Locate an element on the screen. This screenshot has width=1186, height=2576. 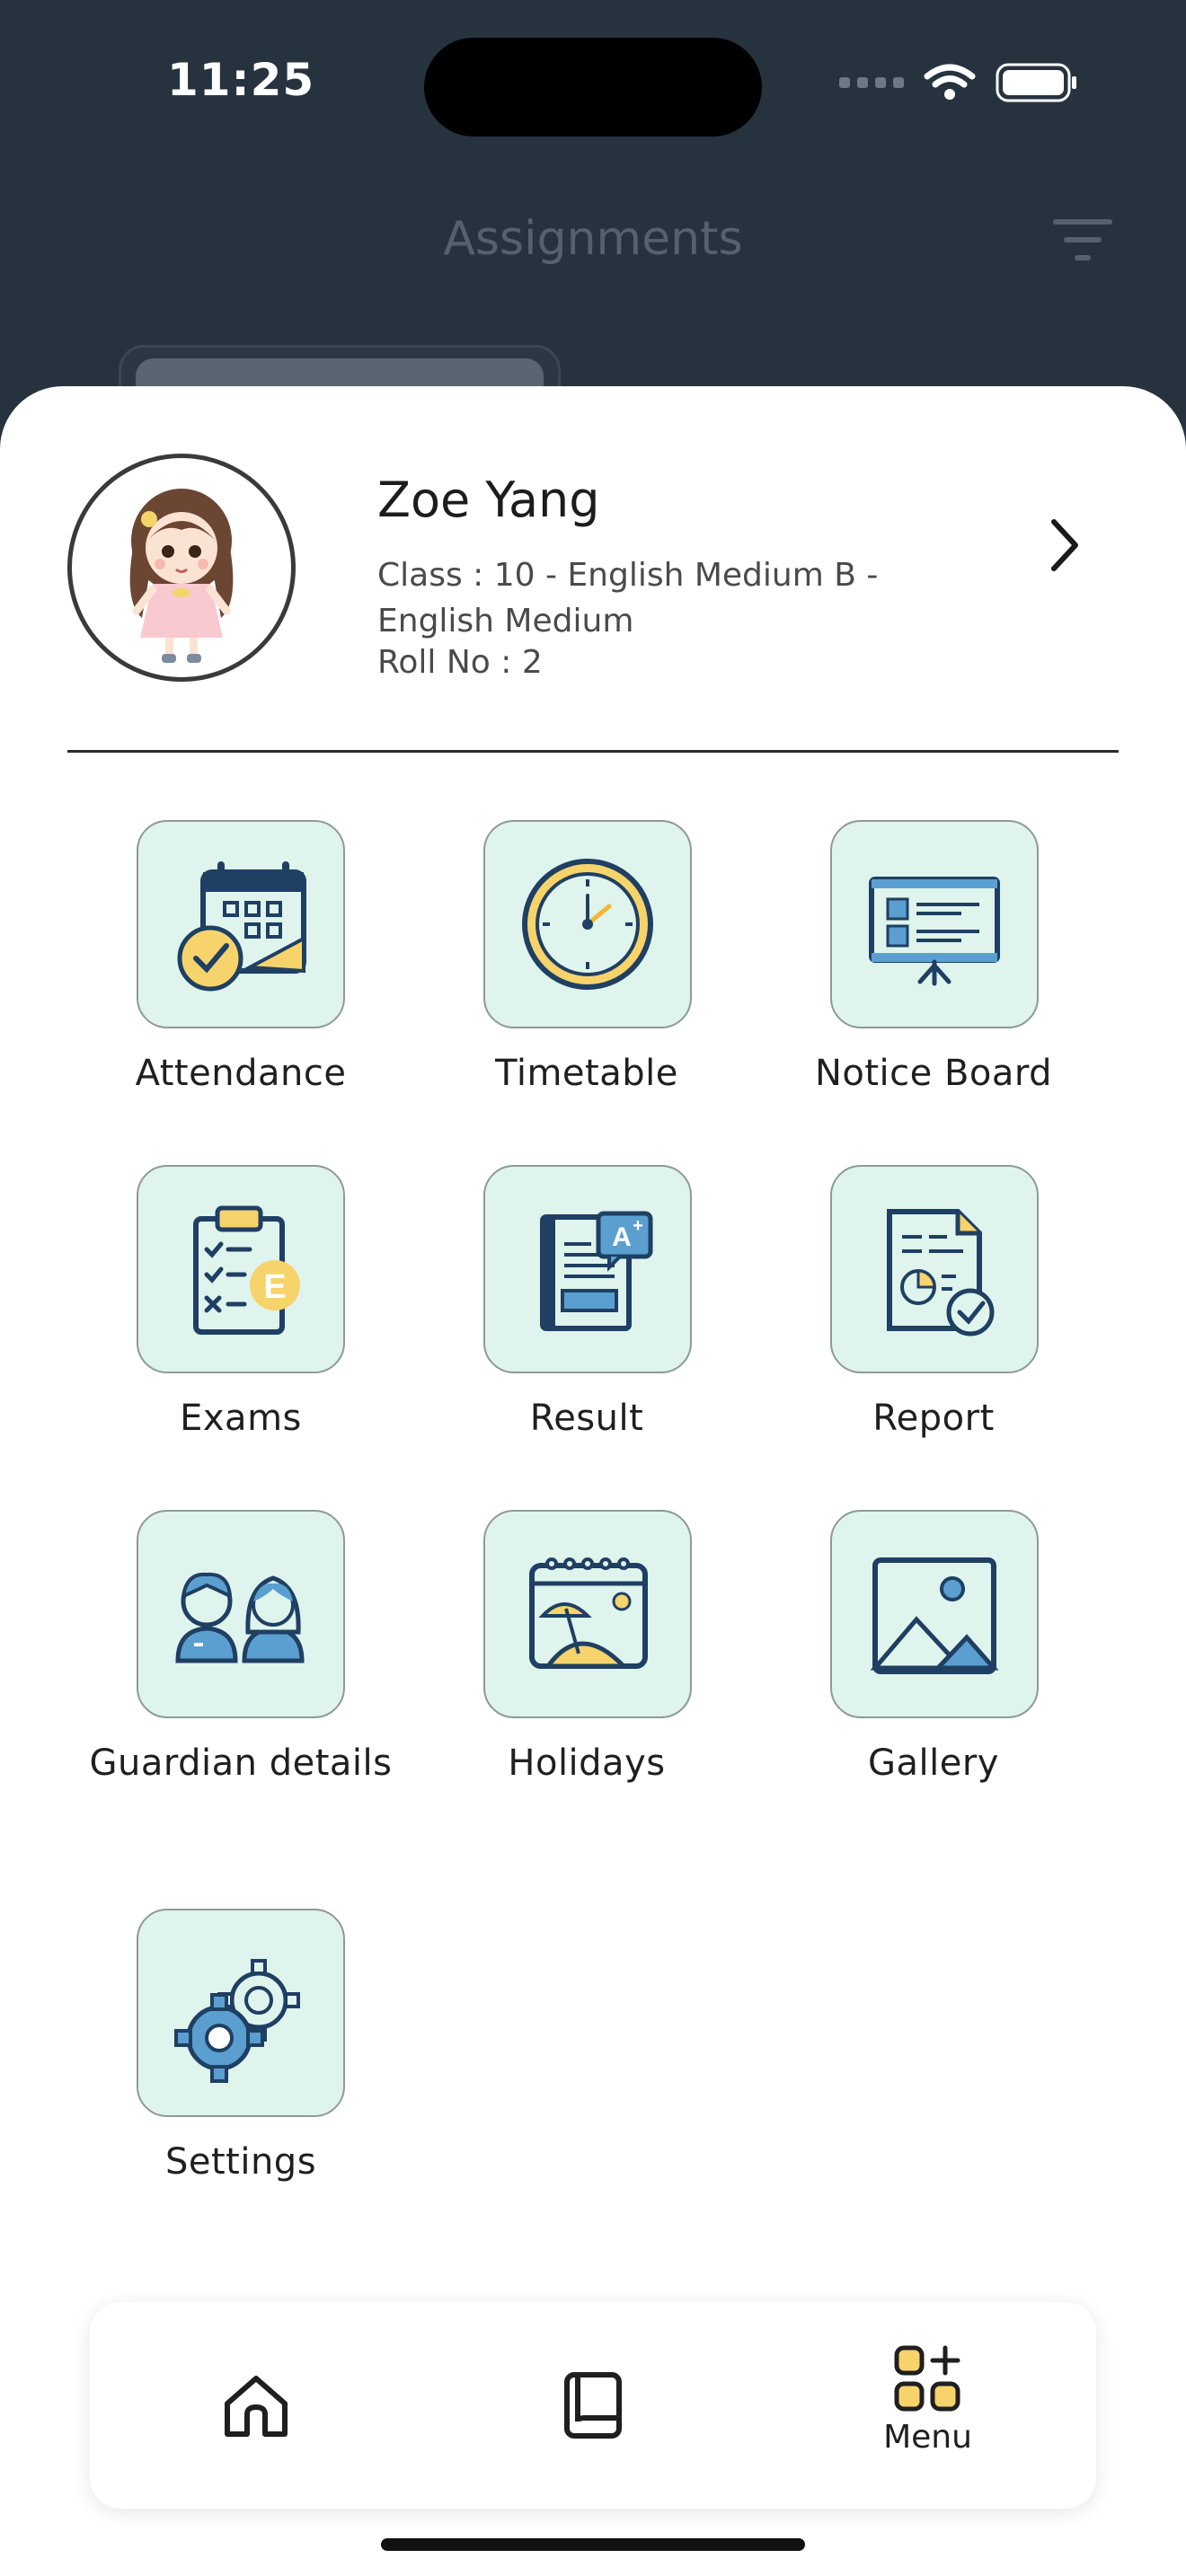
svg-text: A is located at coordinates (622, 1237).